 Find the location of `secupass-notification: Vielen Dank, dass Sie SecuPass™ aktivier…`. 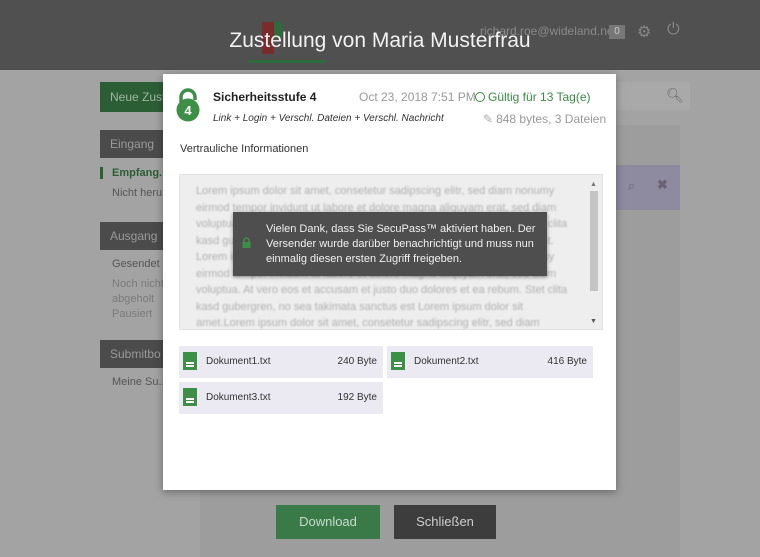

secupass-notification: Vielen Dank, dass Sie SecuPass™ aktivier… is located at coordinates (390, 244).